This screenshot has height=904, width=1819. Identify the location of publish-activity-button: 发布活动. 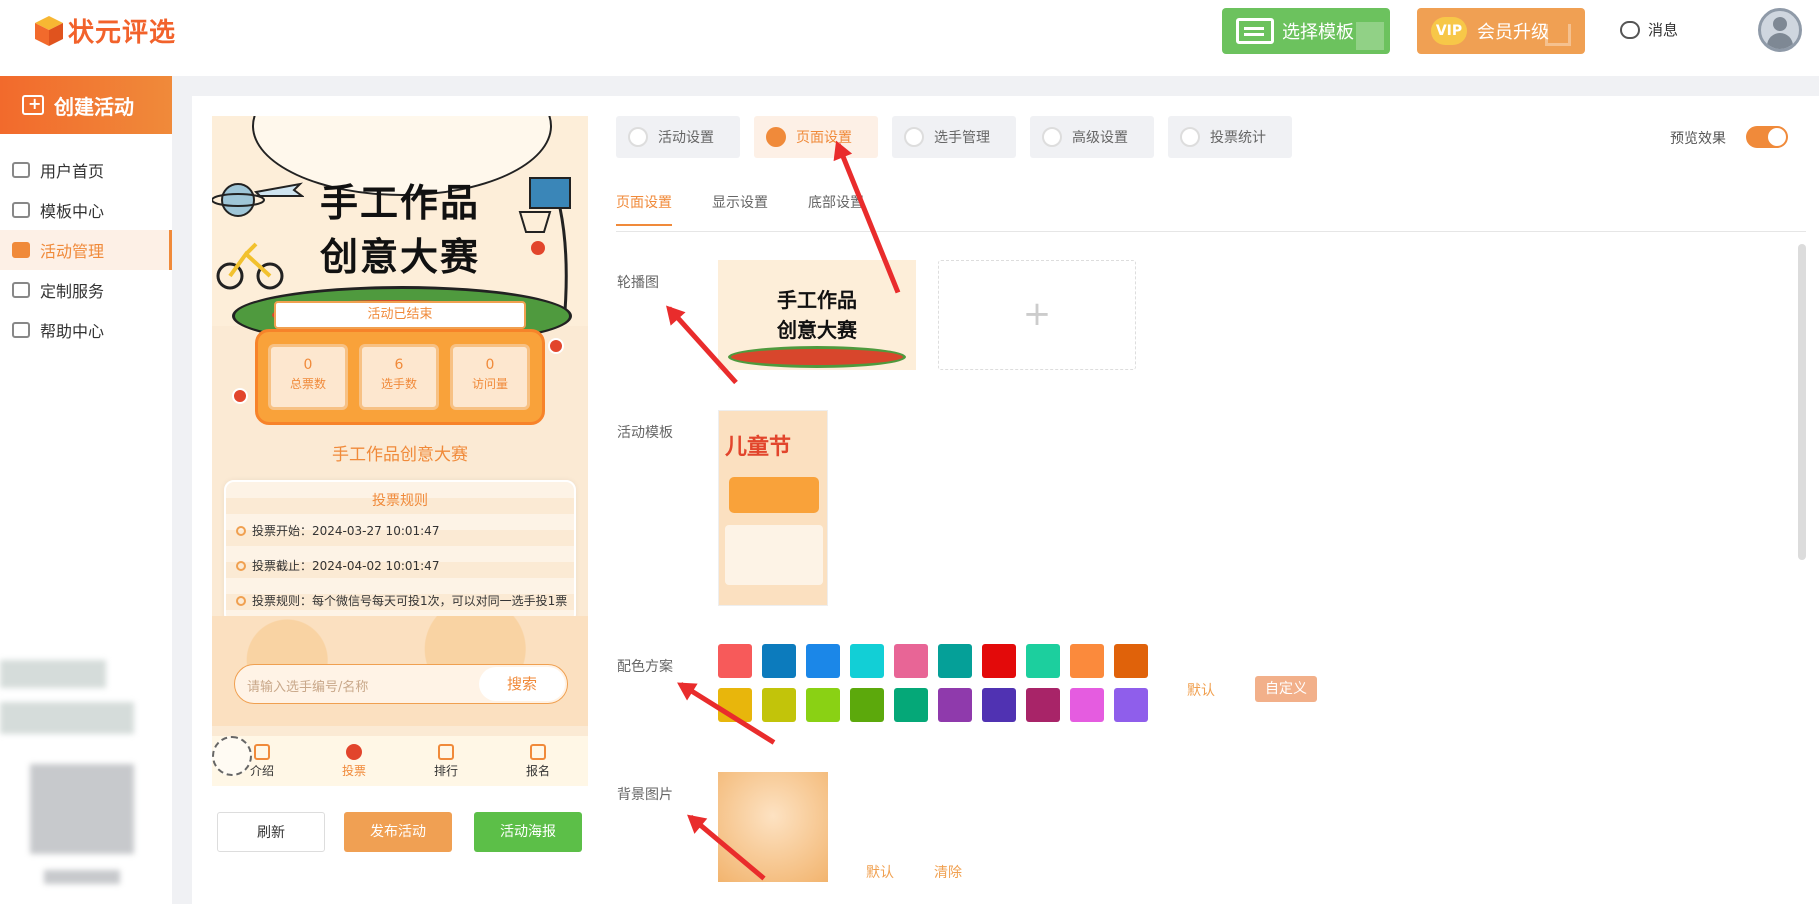
(398, 832).